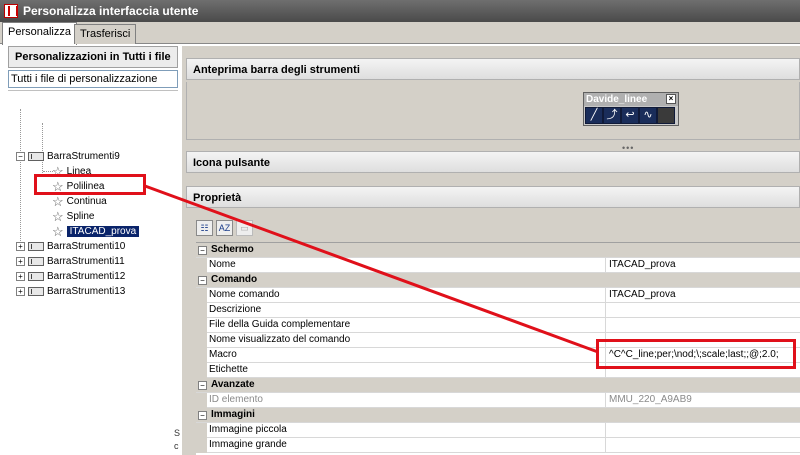 This screenshot has width=800, height=455. I want to click on stray-glyph: S, so click(177, 433).